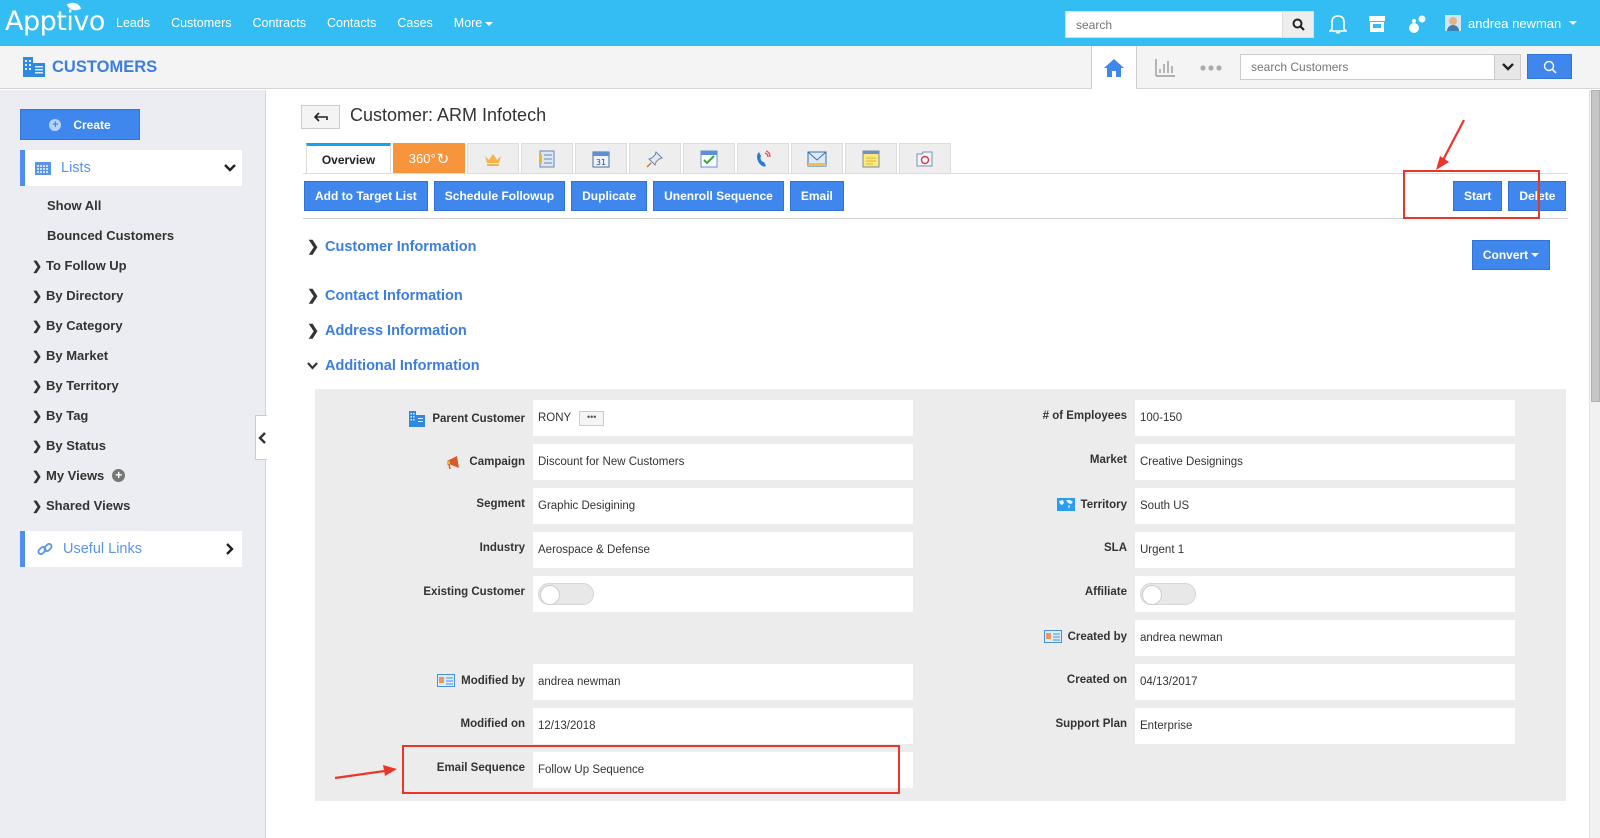  What do you see at coordinates (320, 117) in the screenshot?
I see `back-button` at bounding box center [320, 117].